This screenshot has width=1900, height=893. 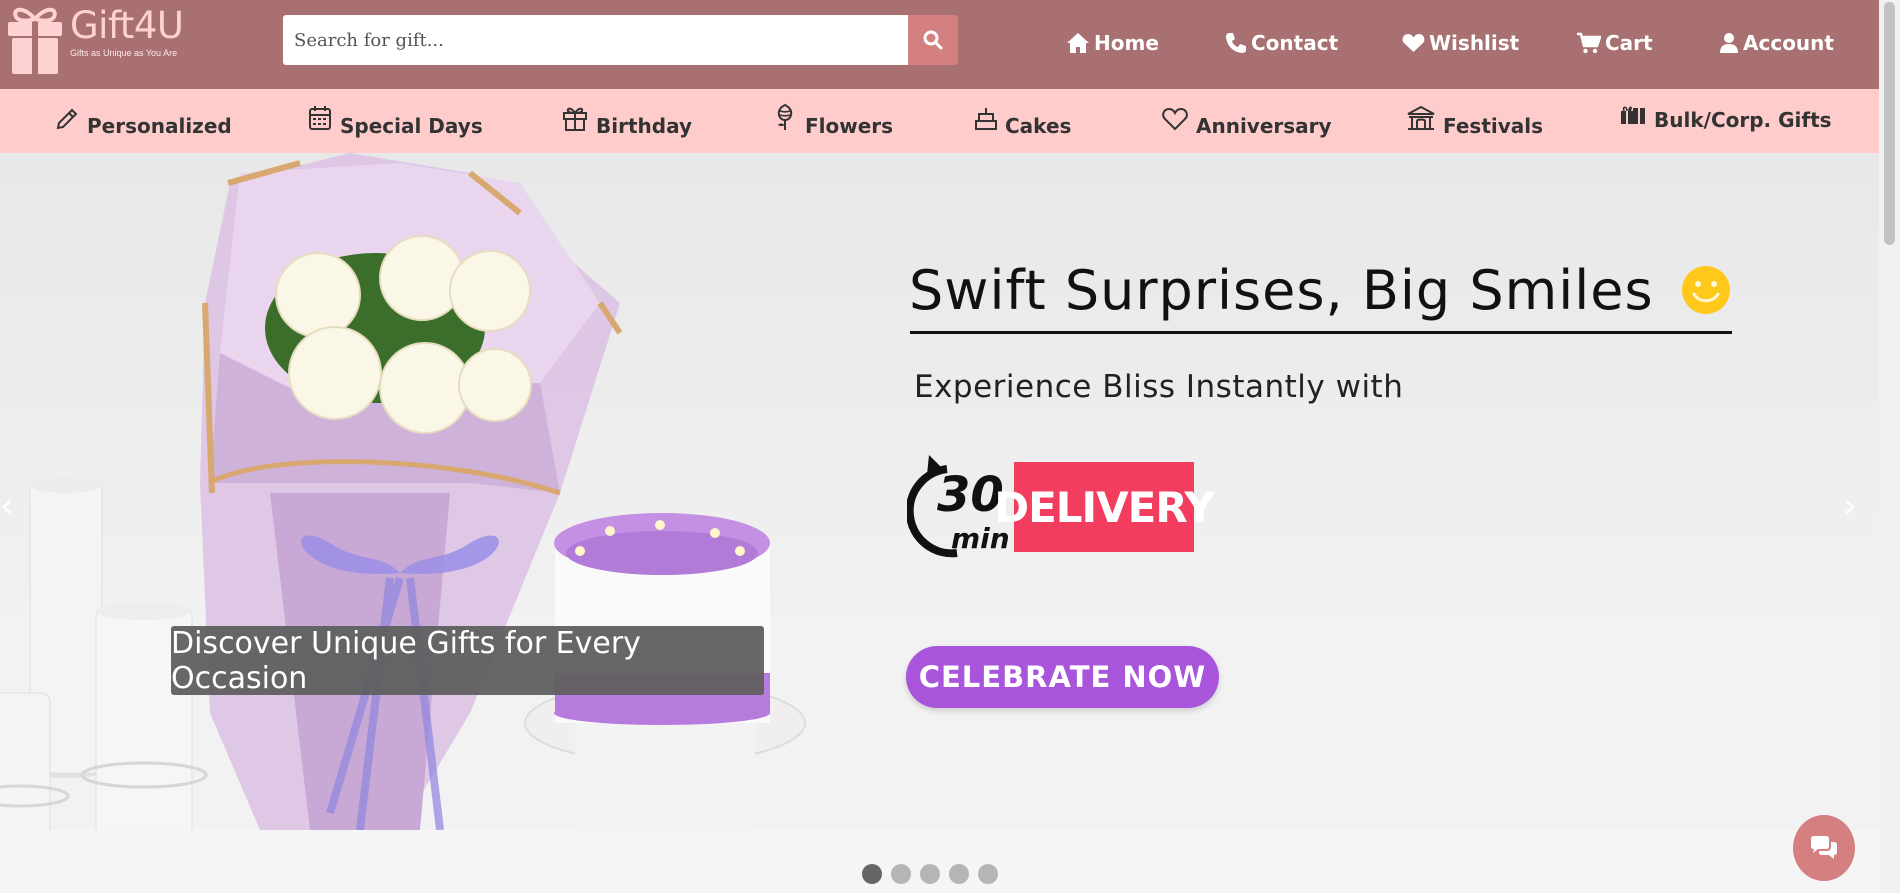 I want to click on gift-logo-icon, so click(x=35, y=40).